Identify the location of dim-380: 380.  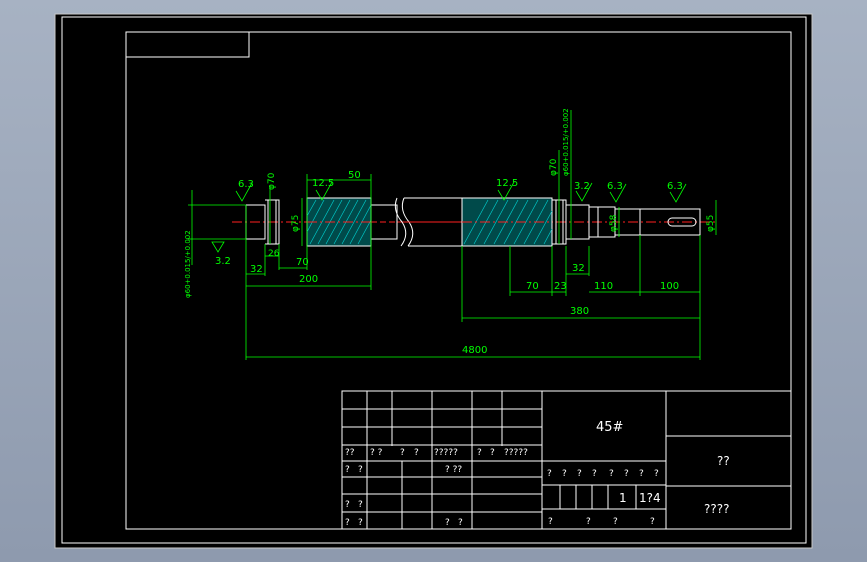
(579, 311).